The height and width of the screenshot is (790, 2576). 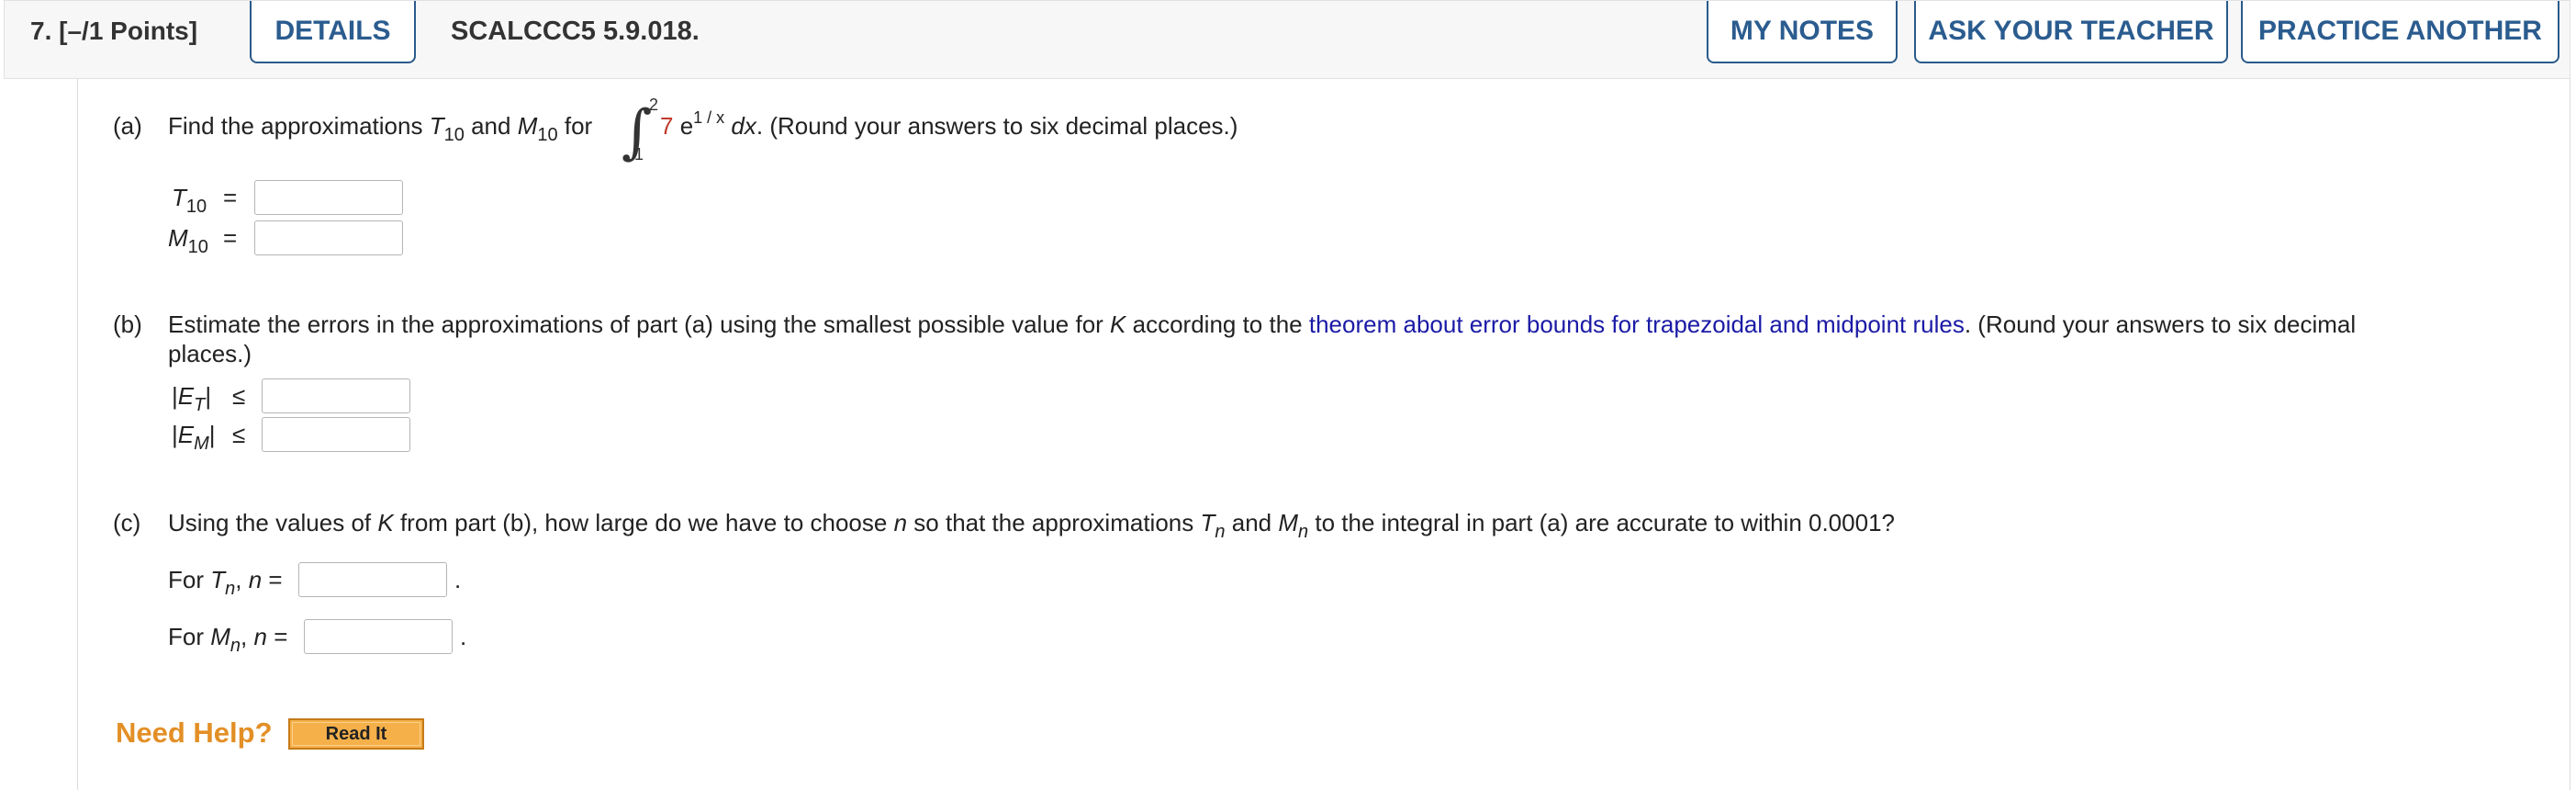 I want to click on t10-input, so click(x=328, y=197).